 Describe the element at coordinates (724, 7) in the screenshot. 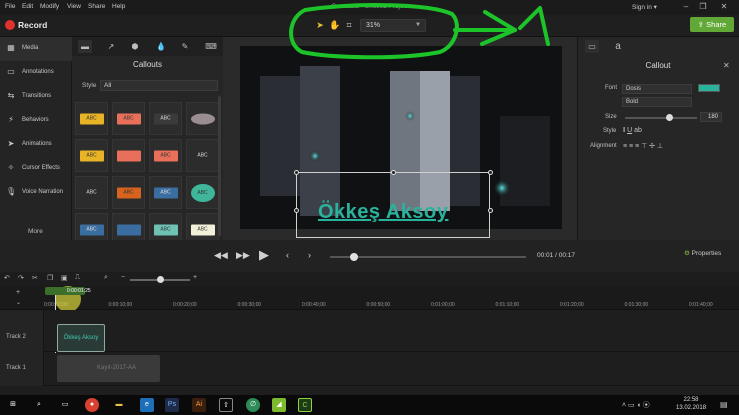

I see `close-button: ✕` at that location.